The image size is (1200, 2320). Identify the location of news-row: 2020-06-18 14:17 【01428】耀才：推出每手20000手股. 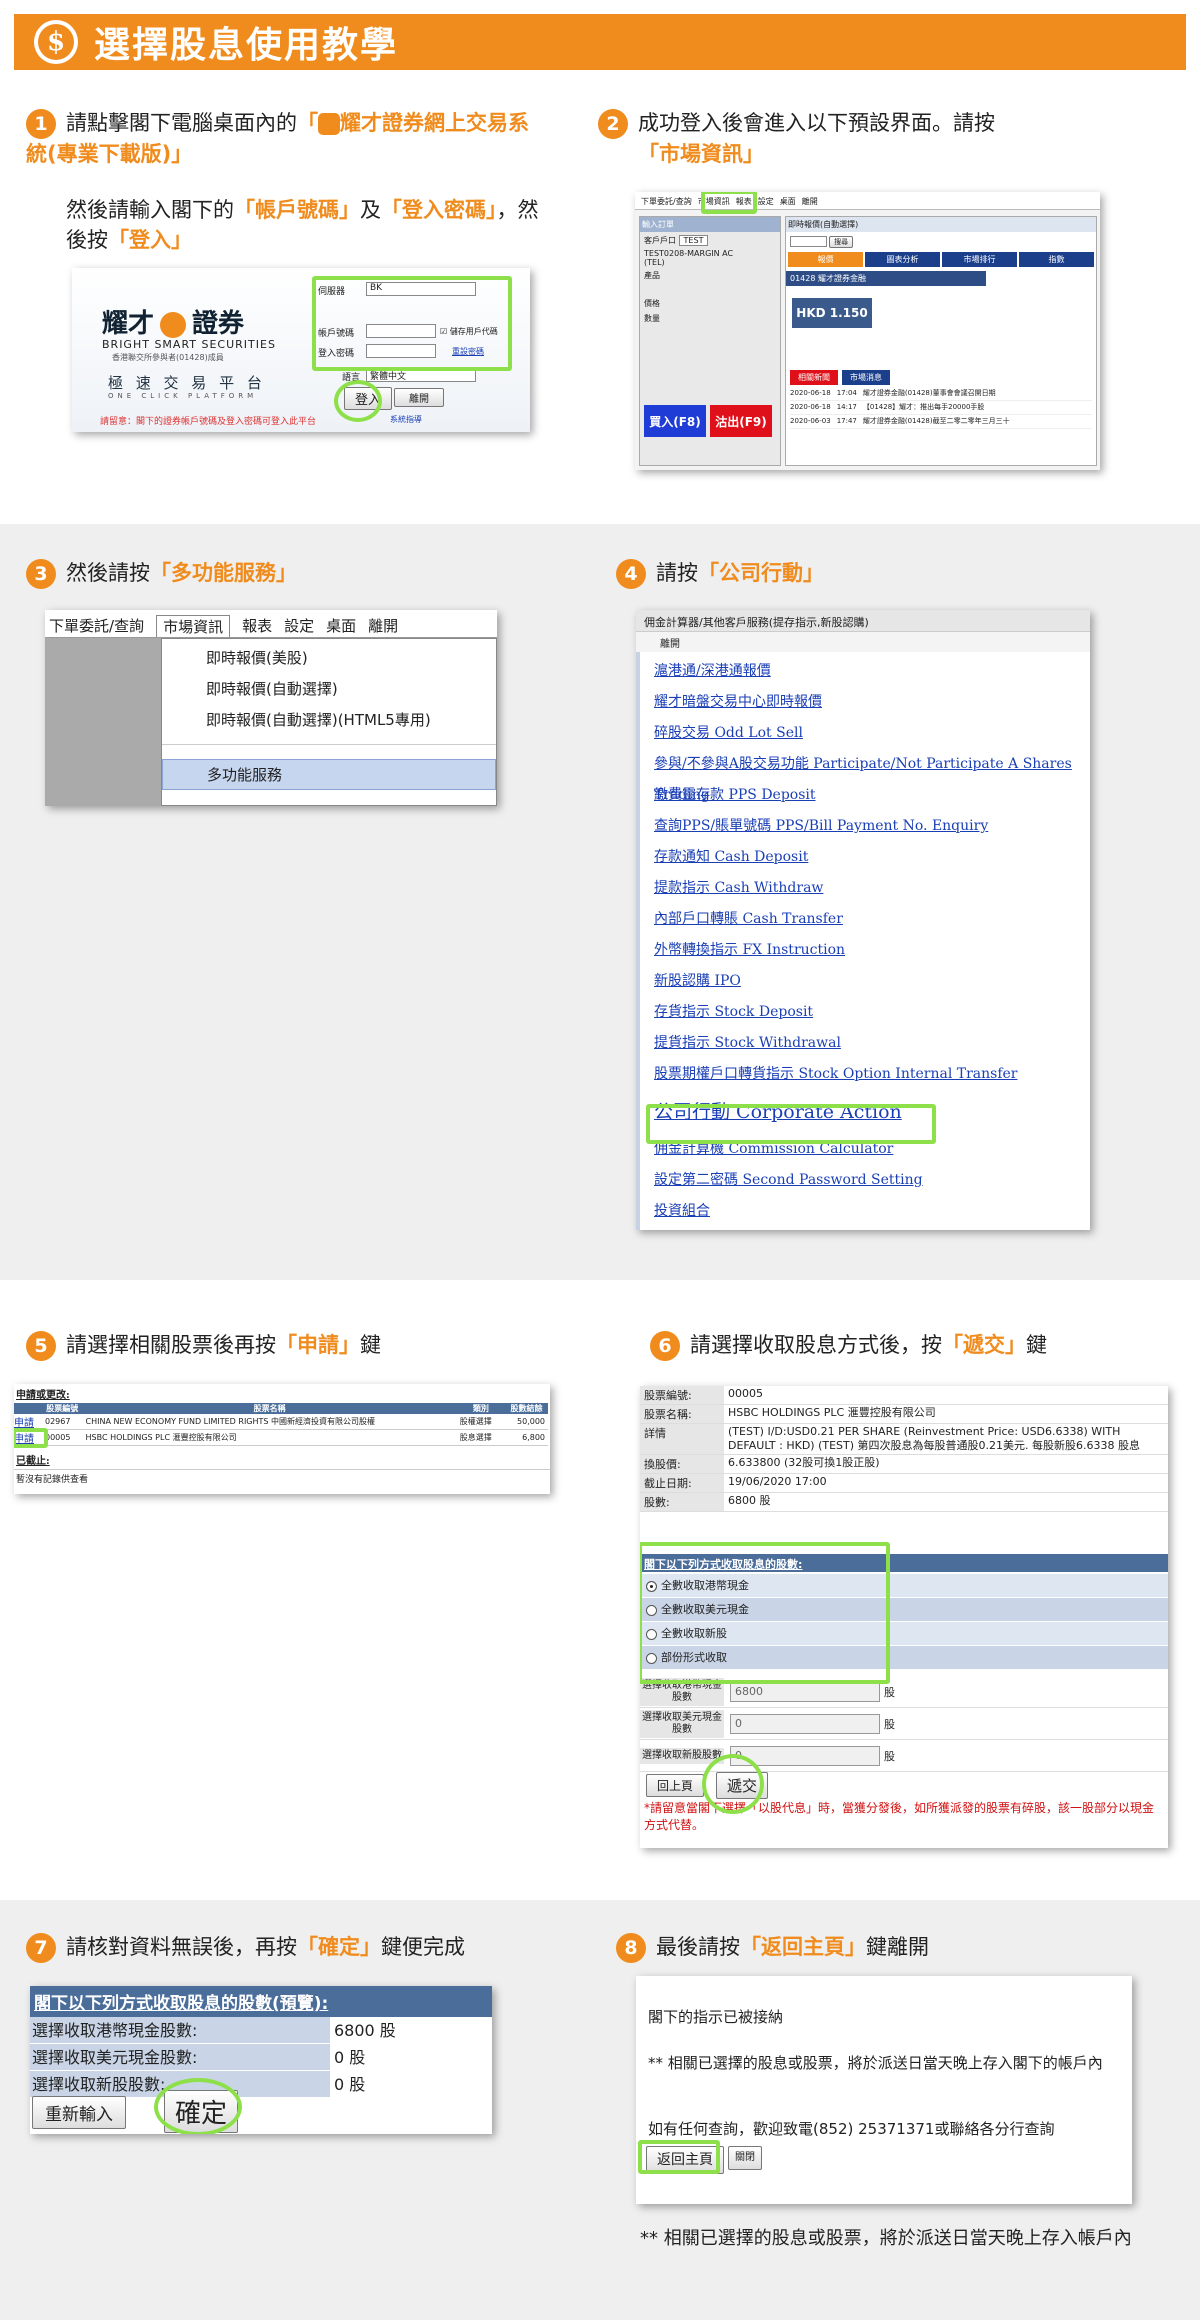
(941, 408).